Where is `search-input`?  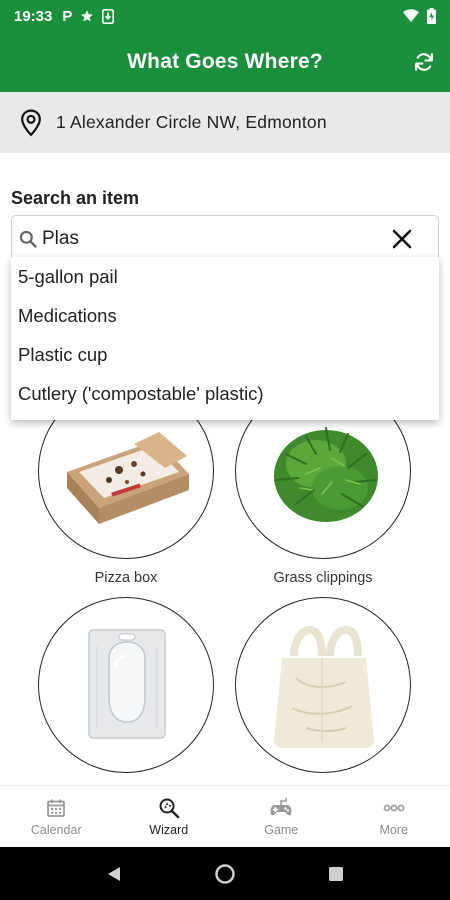
search-input is located at coordinates (207, 239).